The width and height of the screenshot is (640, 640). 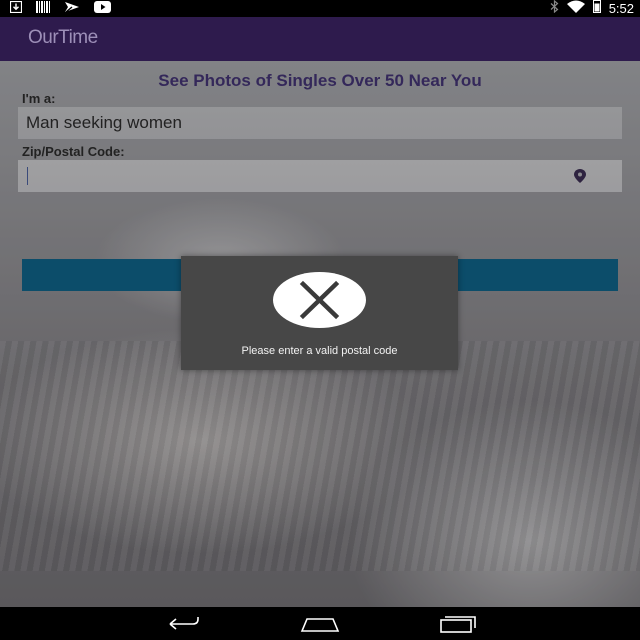 I want to click on text-cursor, so click(x=27, y=176).